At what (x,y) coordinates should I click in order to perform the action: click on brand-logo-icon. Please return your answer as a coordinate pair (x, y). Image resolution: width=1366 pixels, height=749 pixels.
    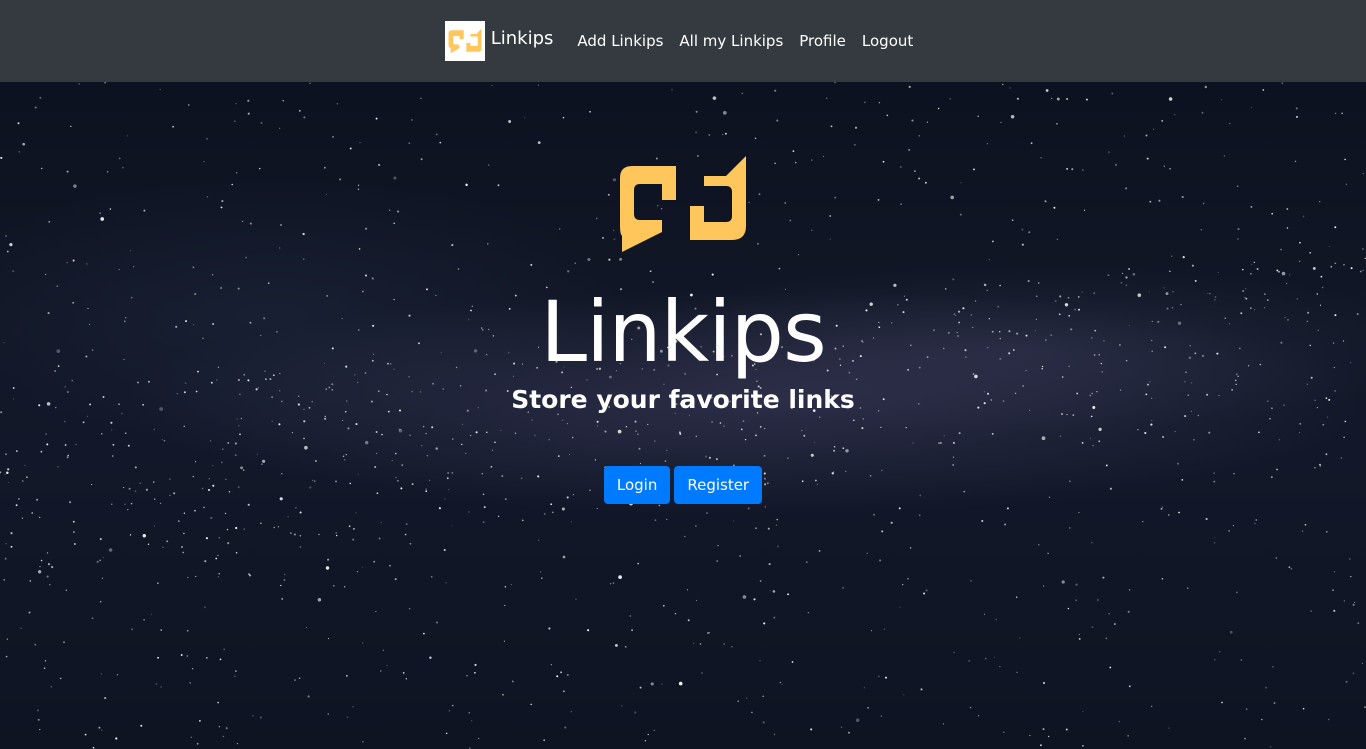
    Looking at the image, I should click on (464, 41).